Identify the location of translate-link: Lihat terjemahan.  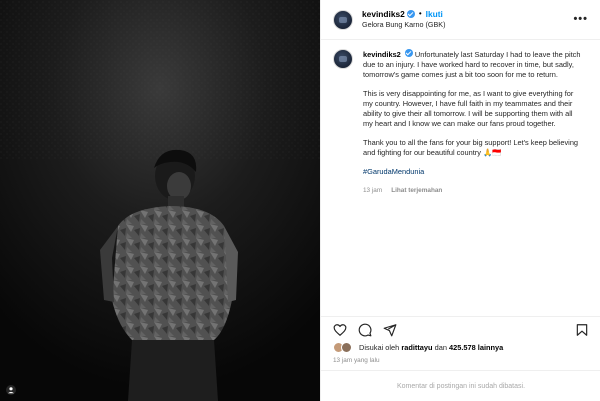
(416, 191).